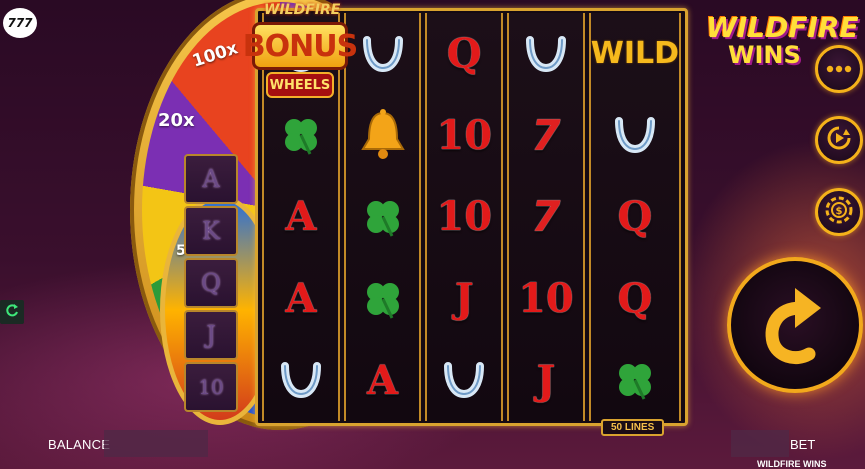 The width and height of the screenshot is (865, 469). Describe the element at coordinates (764, 55) in the screenshot. I see `game-logo-wins: WINS` at that location.